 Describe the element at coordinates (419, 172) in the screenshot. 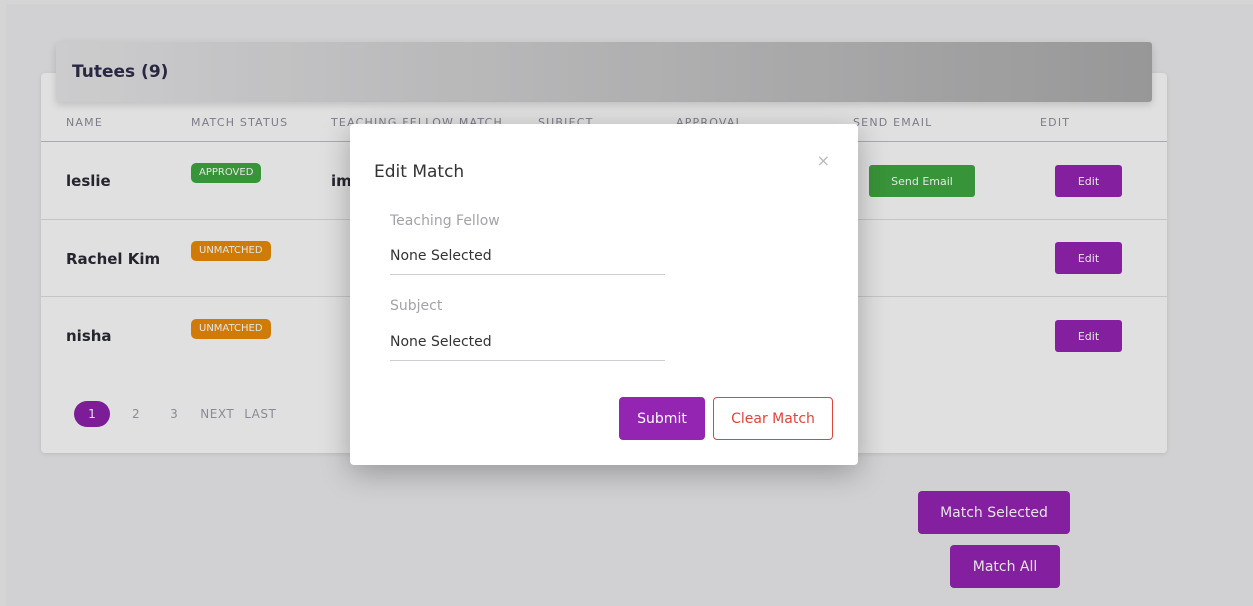

I see `modal-title: Edit Match` at that location.